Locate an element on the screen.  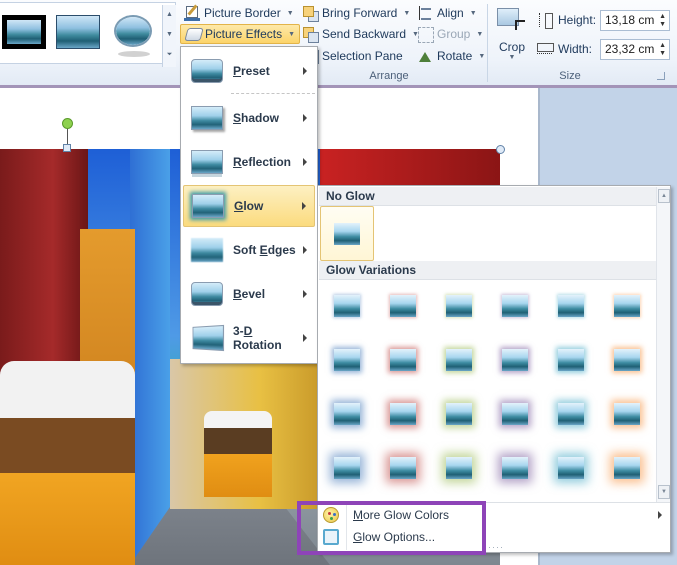
selection-pane-label: Selection Pane is located at coordinates (362, 56).